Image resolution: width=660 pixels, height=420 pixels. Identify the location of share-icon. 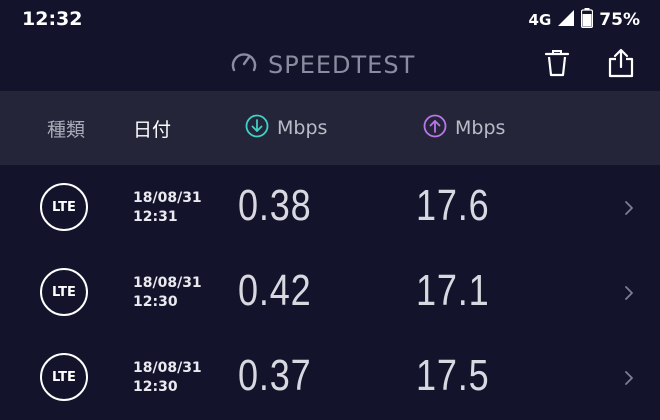
(621, 65).